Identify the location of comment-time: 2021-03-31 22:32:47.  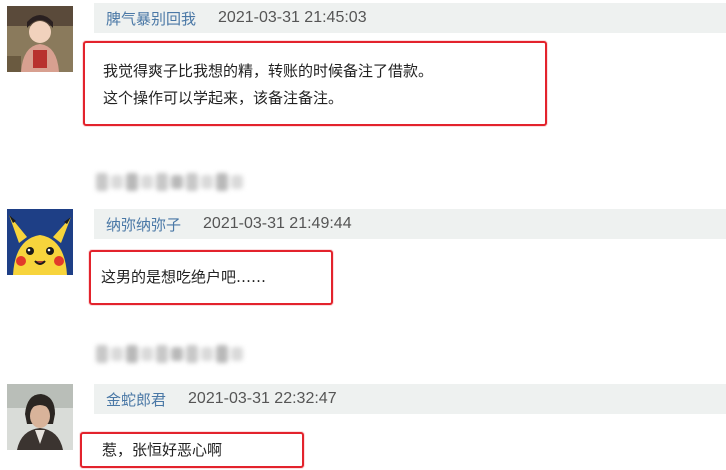
(262, 398).